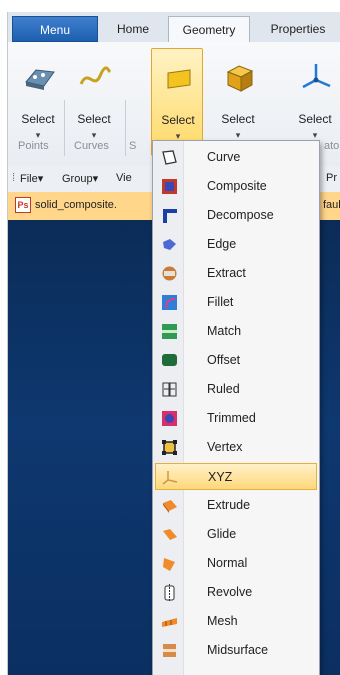 The width and height of the screenshot is (340, 675). I want to click on vertex-icon, so click(169, 447).